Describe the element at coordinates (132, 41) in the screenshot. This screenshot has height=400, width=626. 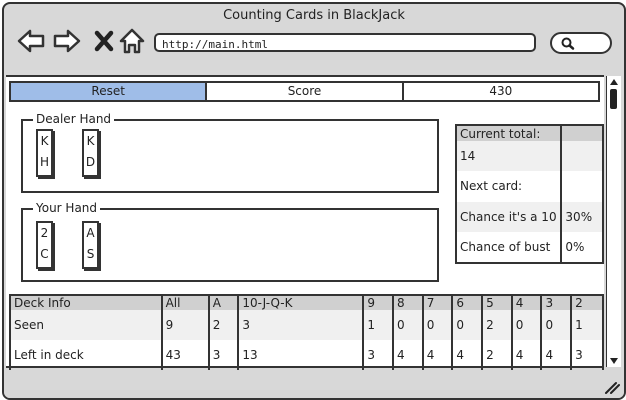
I see `home-icon` at that location.